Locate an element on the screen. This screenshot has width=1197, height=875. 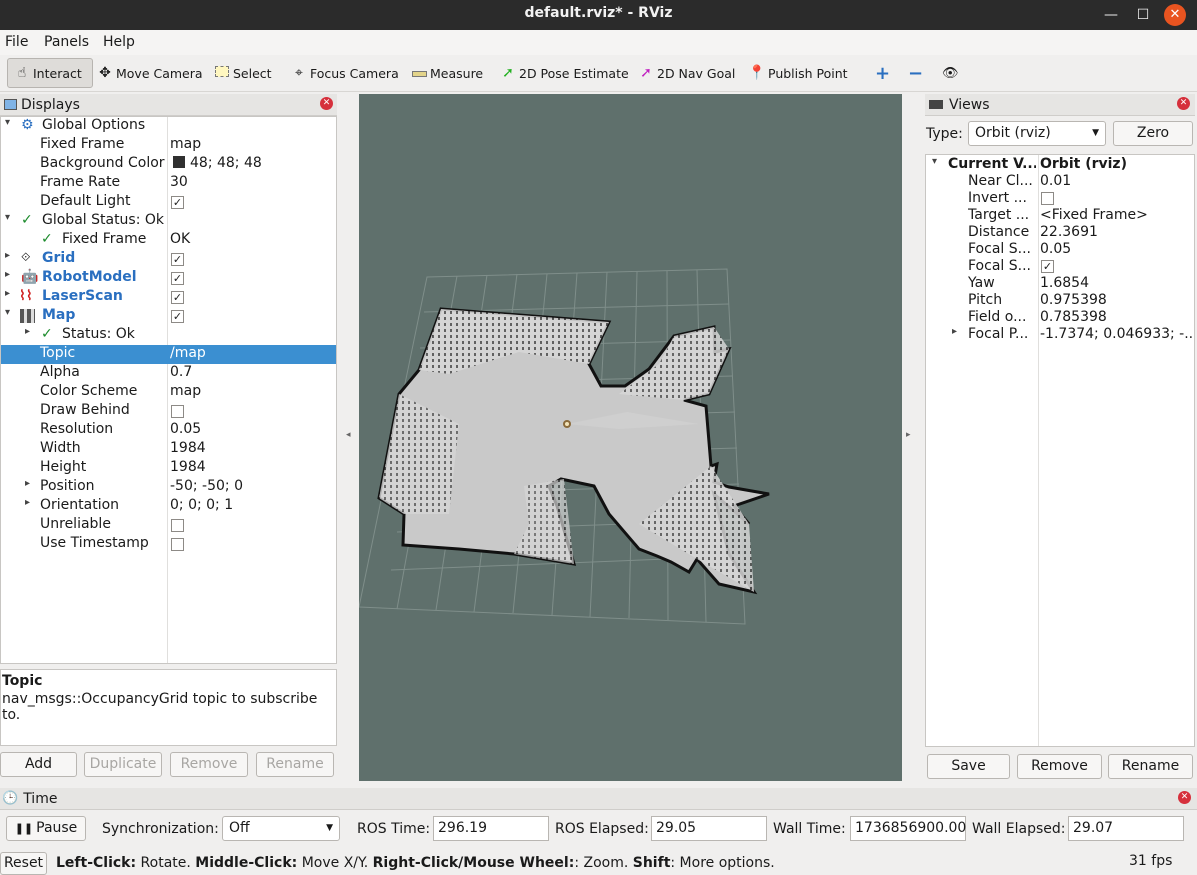
view-row-current: ▾ Current V... Orbit (rviz) is located at coordinates (1060, 164).